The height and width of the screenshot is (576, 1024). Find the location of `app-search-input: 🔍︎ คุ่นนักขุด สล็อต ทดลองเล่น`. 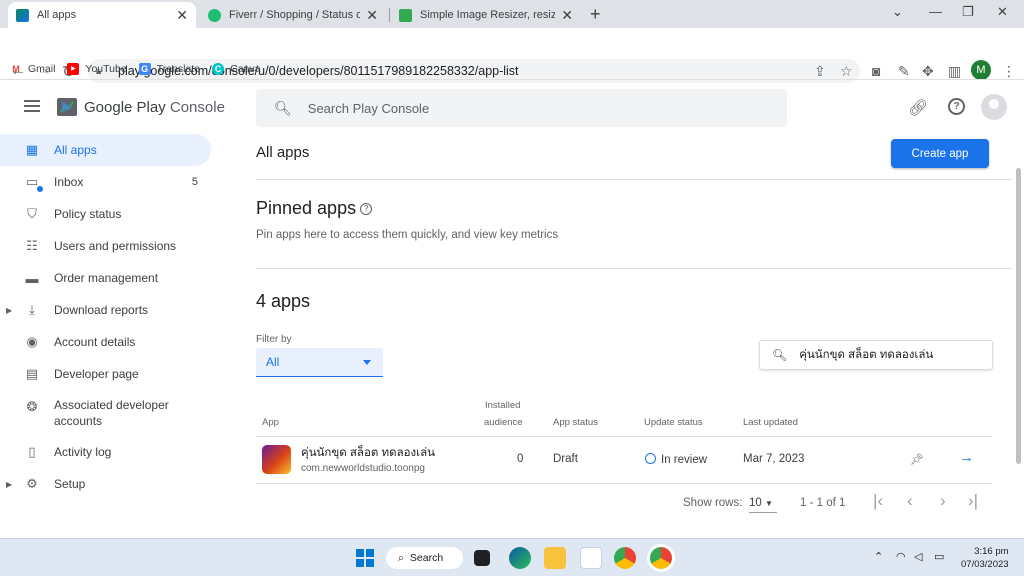

app-search-input: 🔍︎ คุ่นนักขุด สล็อต ทดลองเล่น is located at coordinates (876, 355).